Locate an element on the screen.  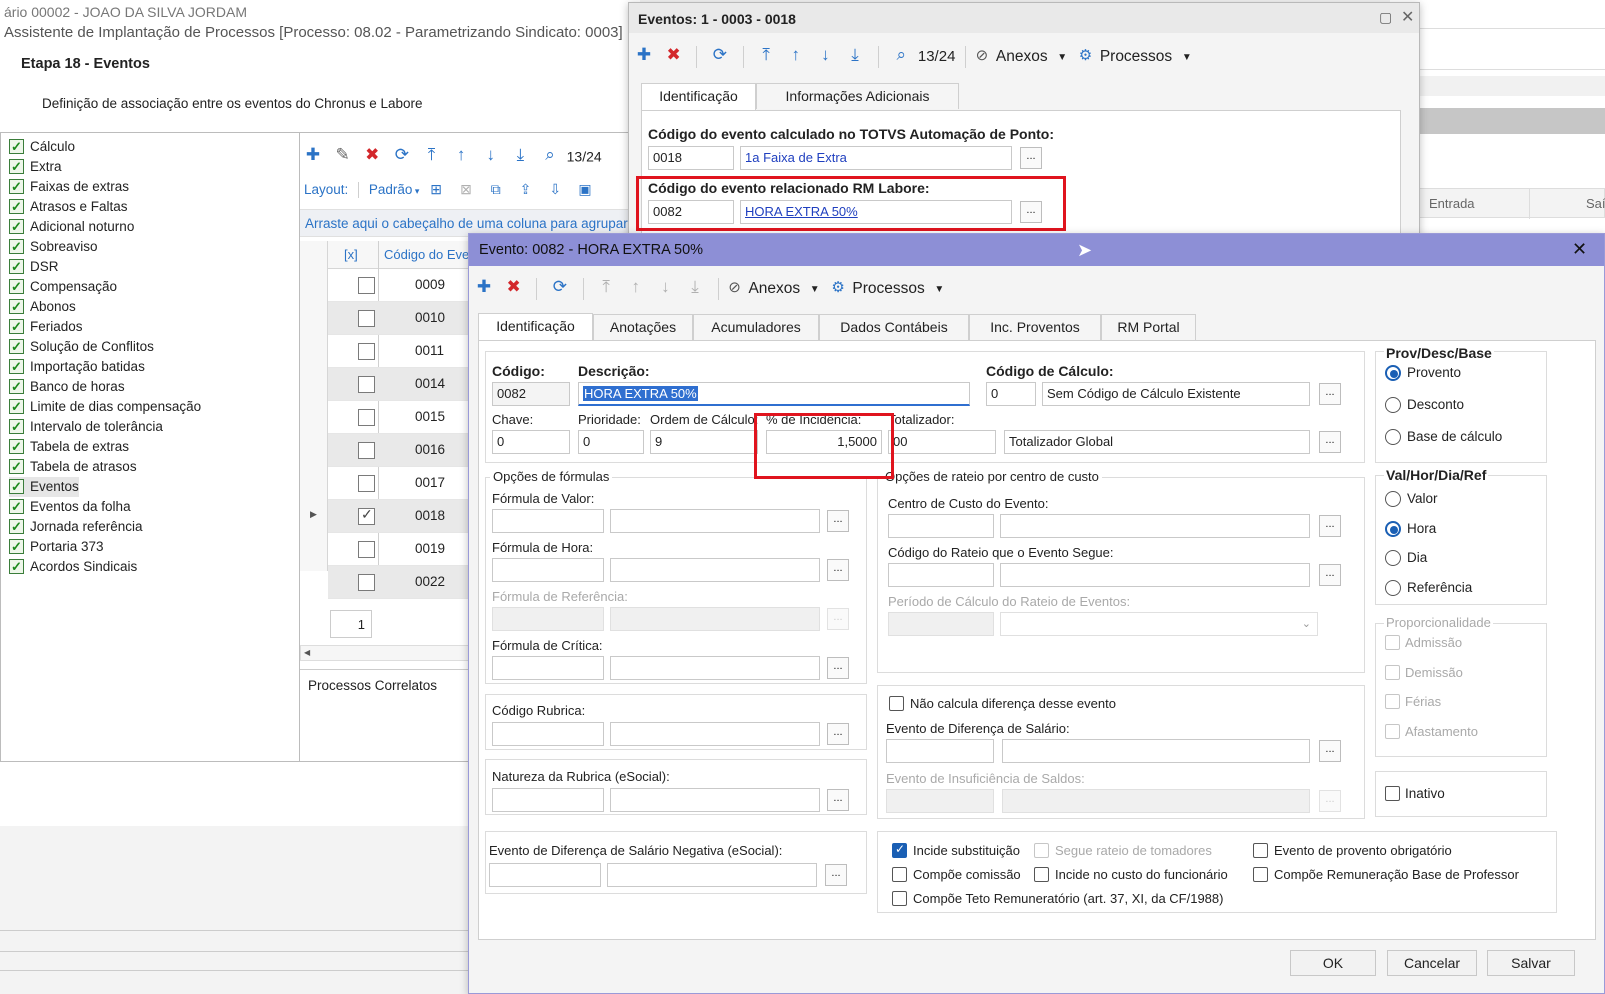
formula-critica-code is located at coordinates (548, 668).